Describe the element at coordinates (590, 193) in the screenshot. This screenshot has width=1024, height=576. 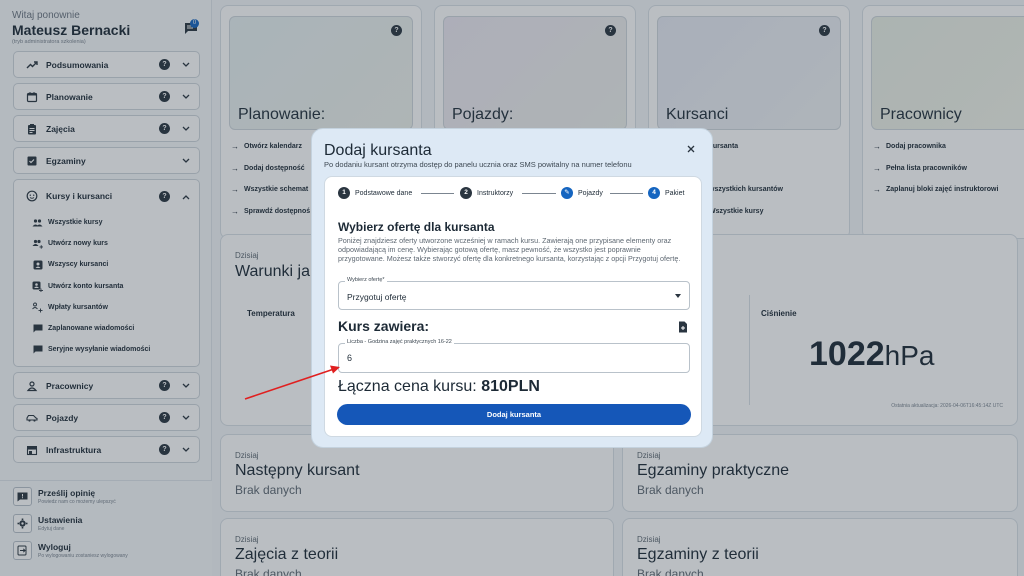
I see `step-label: Pojazdy` at that location.